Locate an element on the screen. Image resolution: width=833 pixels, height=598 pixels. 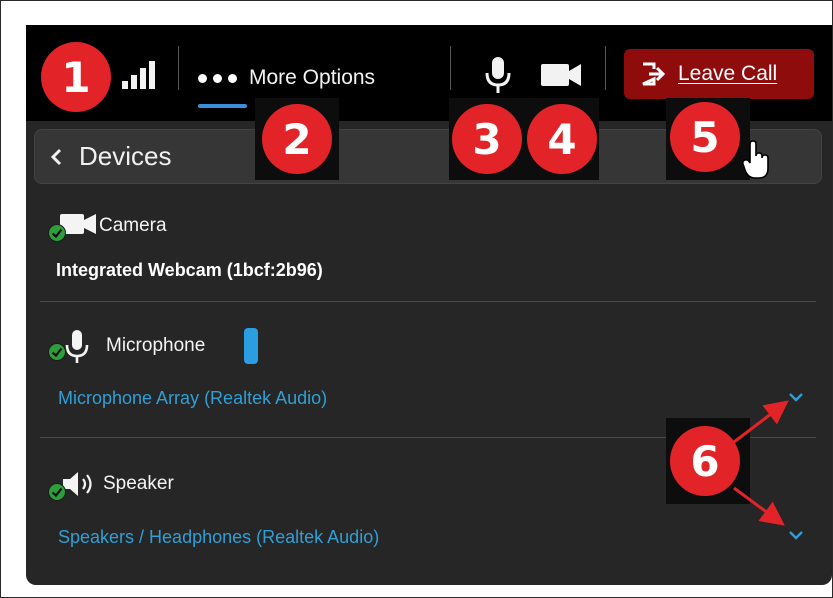
hand-cursor-icon is located at coordinates (755, 159).